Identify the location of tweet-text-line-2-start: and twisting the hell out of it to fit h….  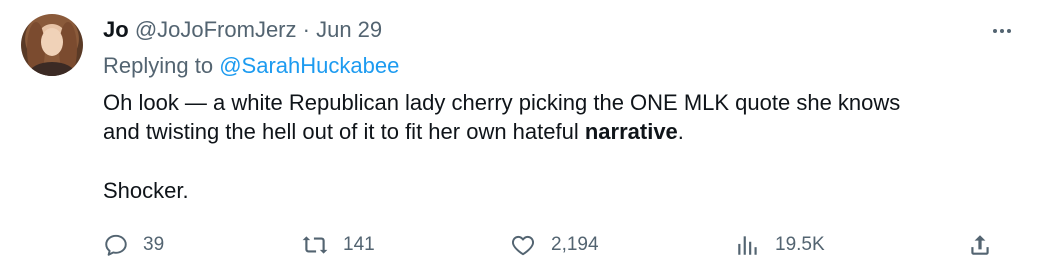
(344, 131).